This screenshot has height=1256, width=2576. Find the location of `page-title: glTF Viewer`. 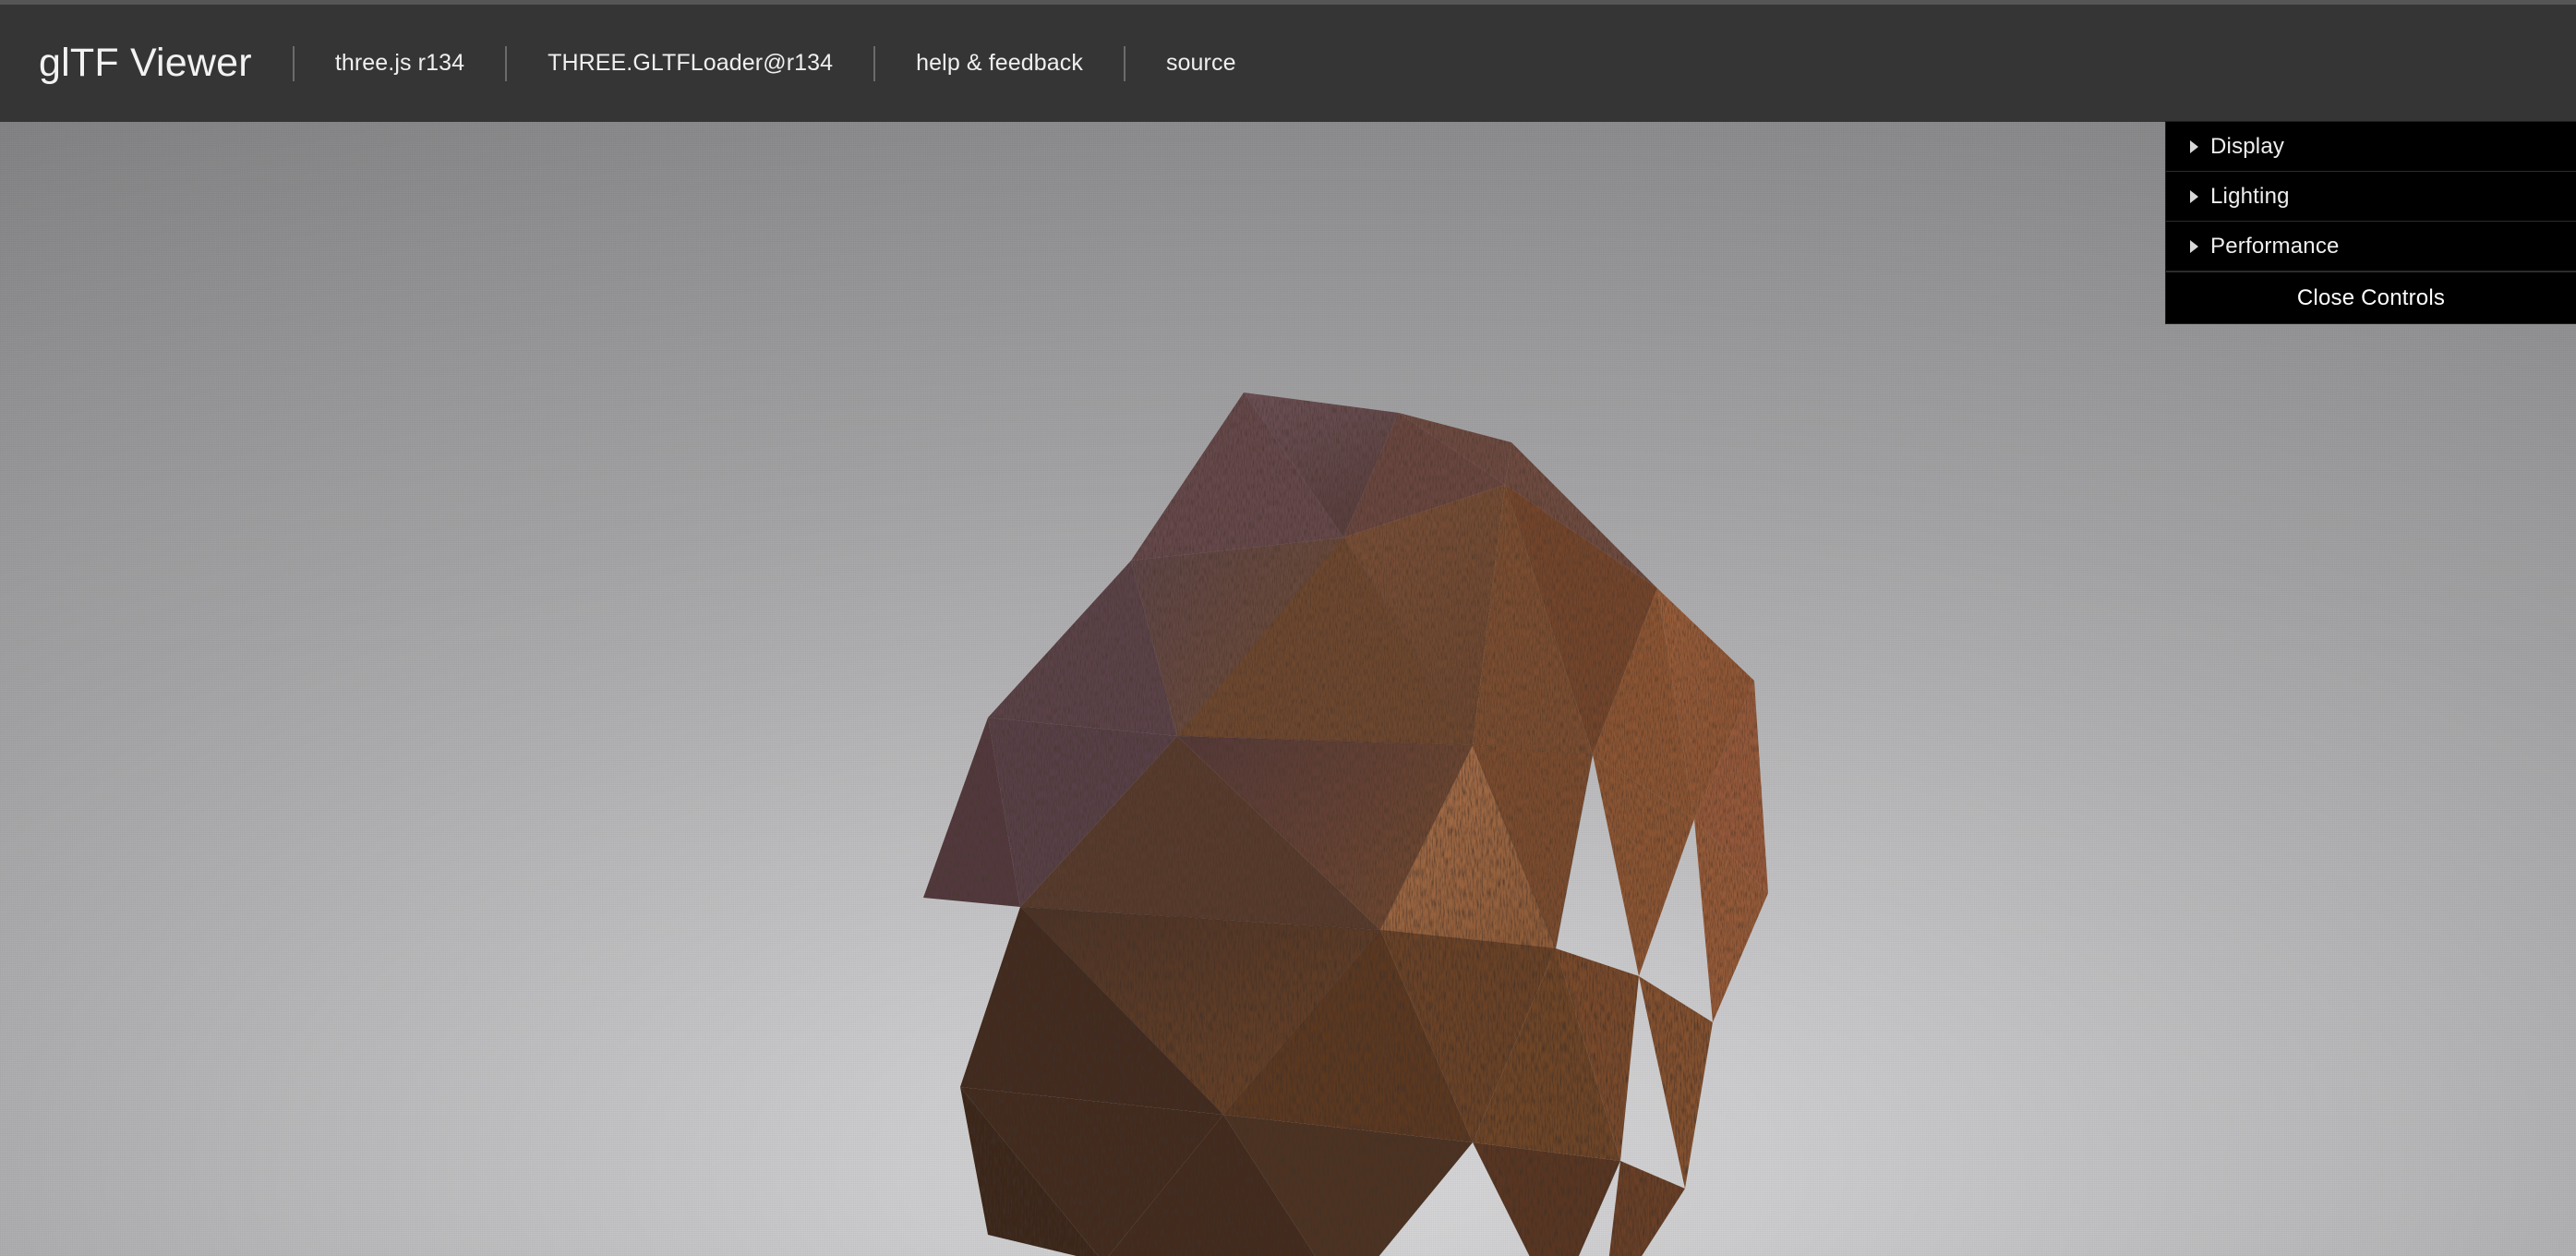

page-title: glTF Viewer is located at coordinates (145, 63).